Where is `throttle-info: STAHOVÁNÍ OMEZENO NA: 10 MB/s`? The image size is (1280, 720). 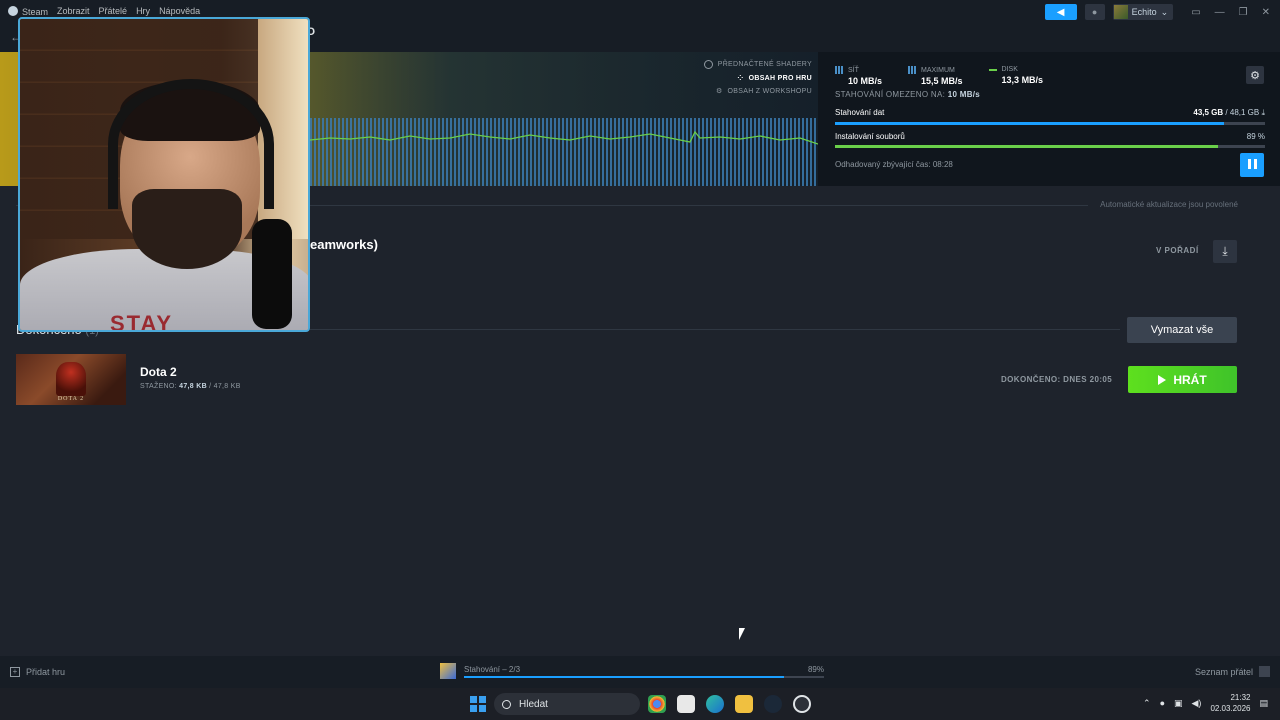 throttle-info: STAHOVÁNÍ OMEZENO NA: 10 MB/s is located at coordinates (907, 94).